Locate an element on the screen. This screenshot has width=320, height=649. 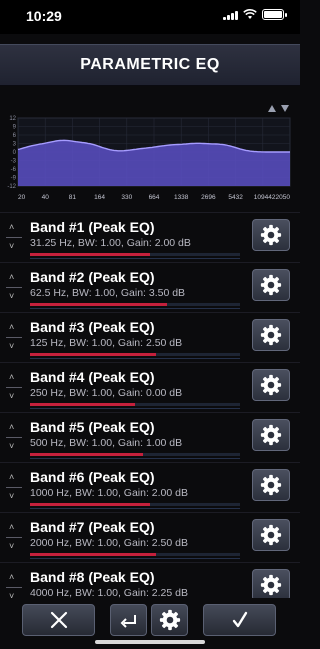
graph-x-tick-label: 664 is located at coordinates (154, 197).